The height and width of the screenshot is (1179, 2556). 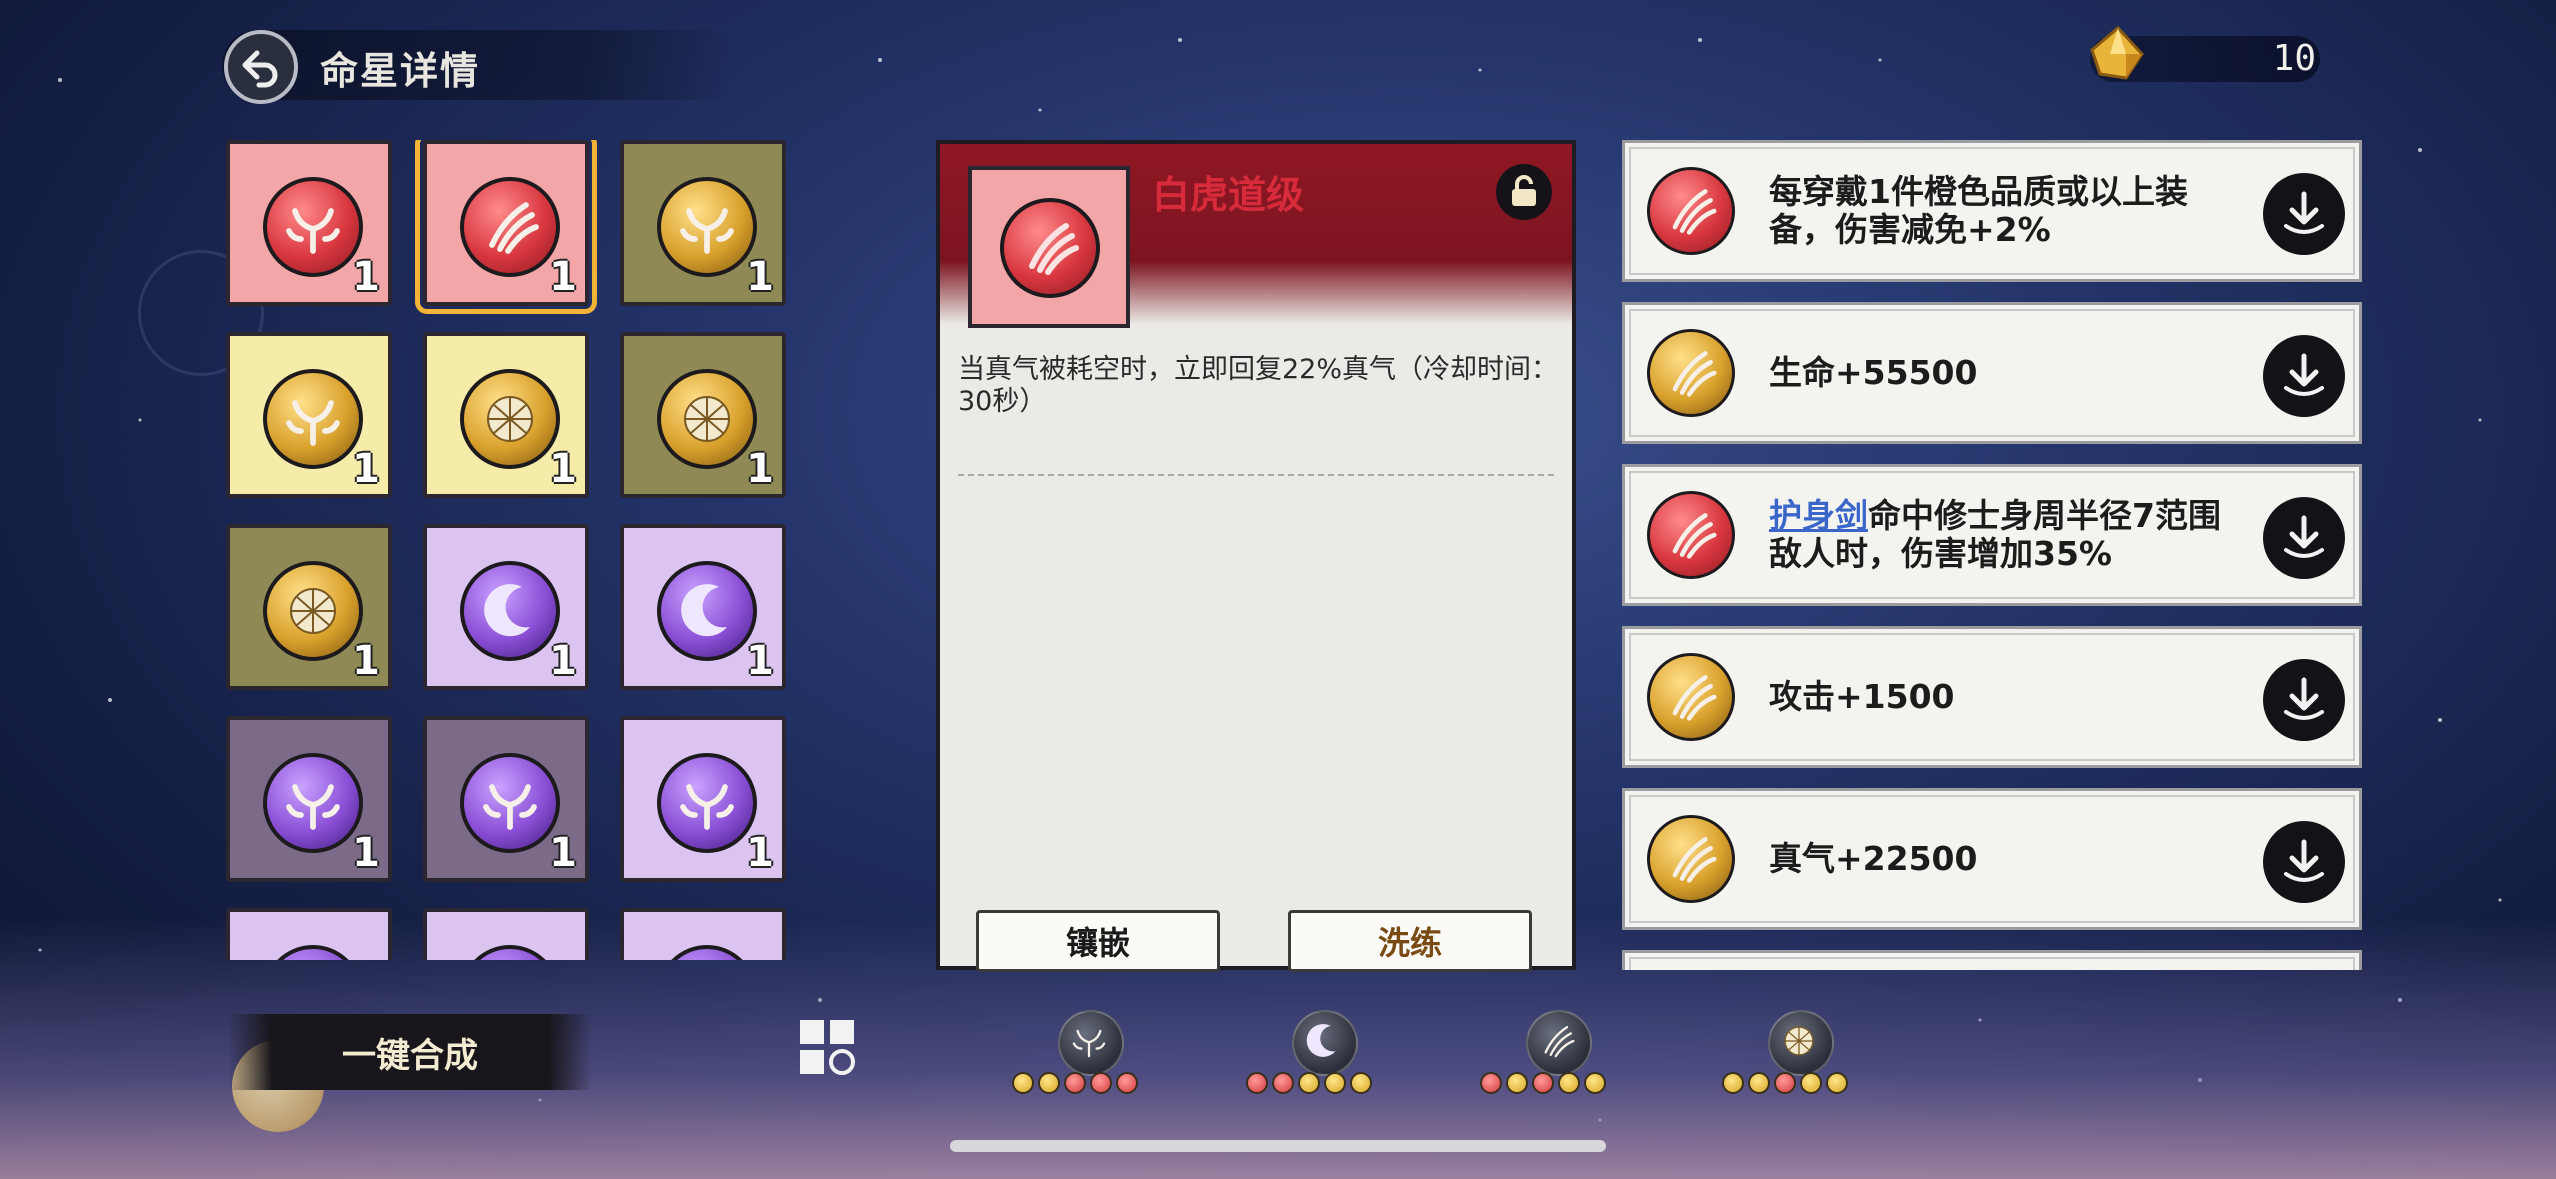 What do you see at coordinates (1818, 515) in the screenshot?
I see `skill-link: 护身剑` at bounding box center [1818, 515].